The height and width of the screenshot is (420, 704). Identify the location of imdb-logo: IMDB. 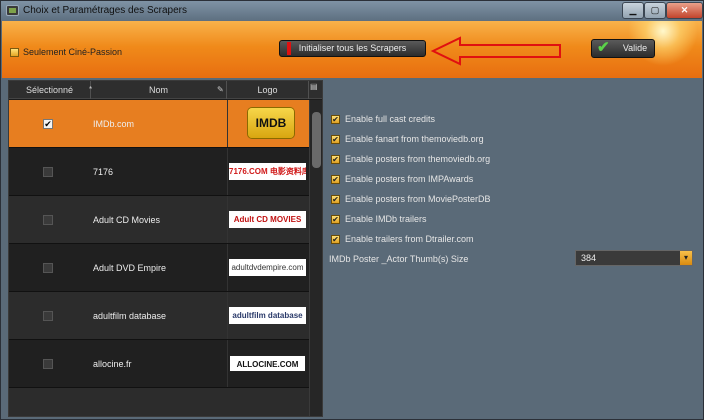
(271, 123).